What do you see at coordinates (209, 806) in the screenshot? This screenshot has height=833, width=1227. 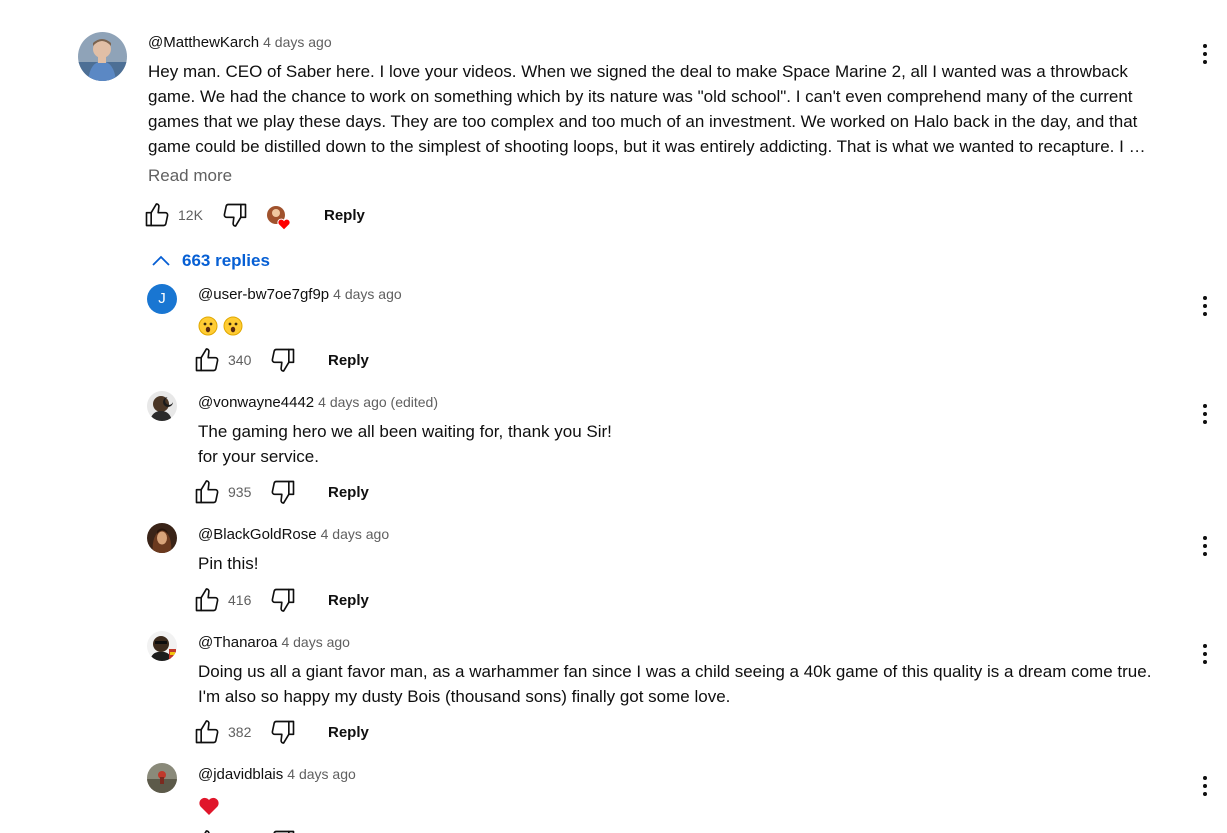 I see `red-heart-icon` at bounding box center [209, 806].